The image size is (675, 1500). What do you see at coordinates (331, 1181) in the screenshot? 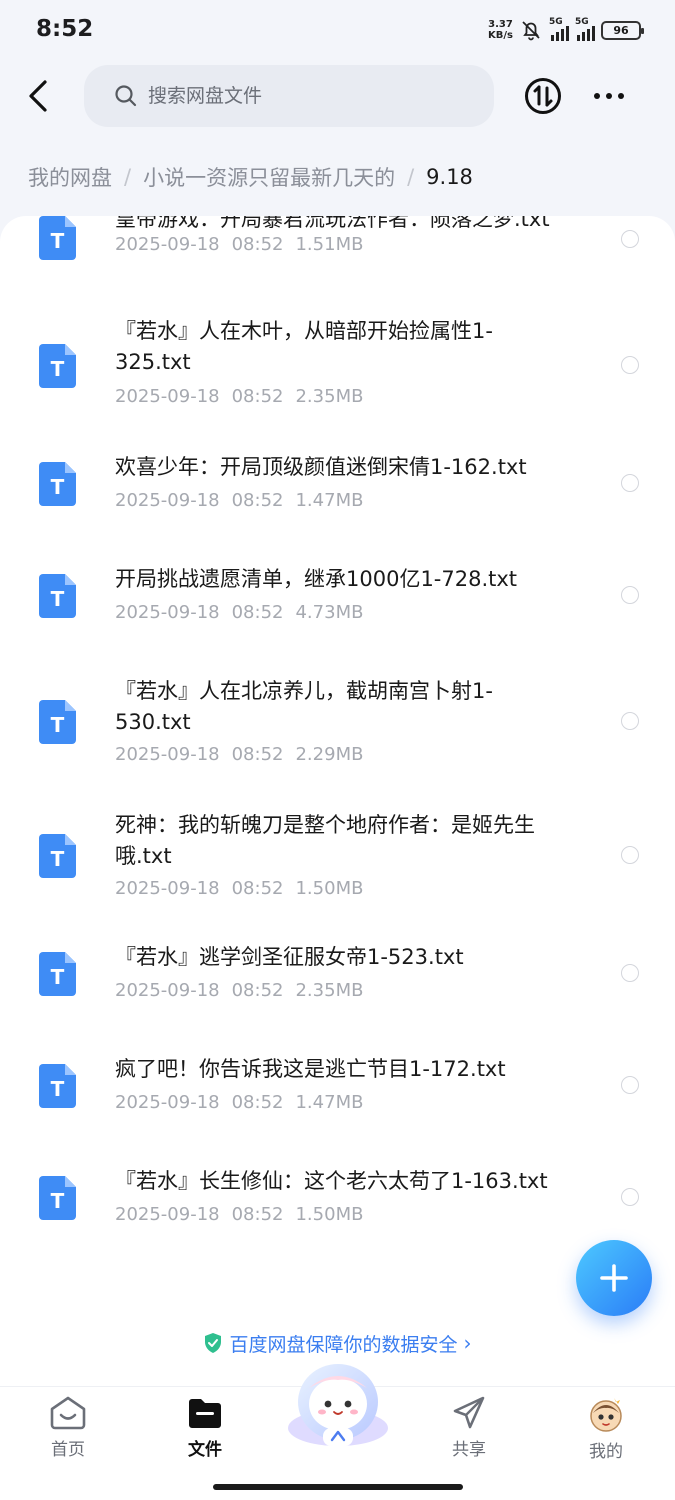
I see `file-name: 『若水』长生修仙：这个老六太苟了1-163.txt` at bounding box center [331, 1181].